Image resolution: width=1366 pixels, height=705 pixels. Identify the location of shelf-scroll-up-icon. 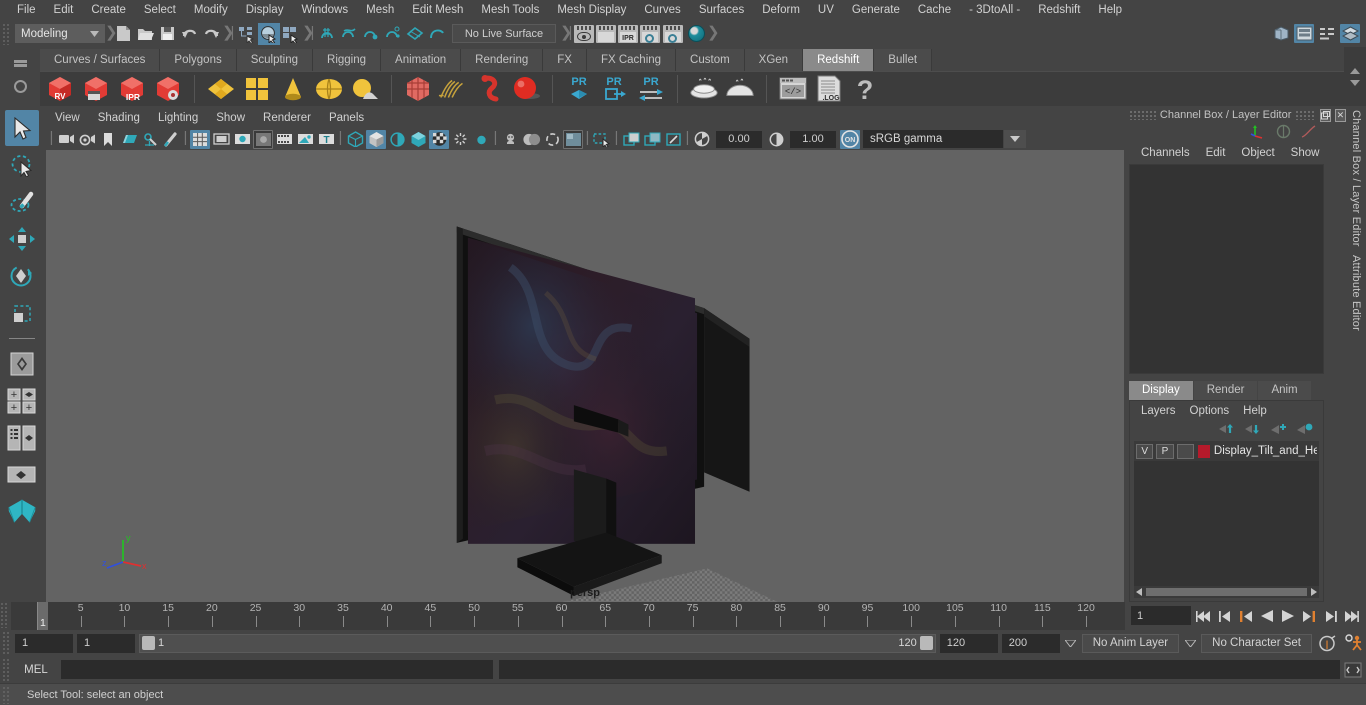
(1355, 70).